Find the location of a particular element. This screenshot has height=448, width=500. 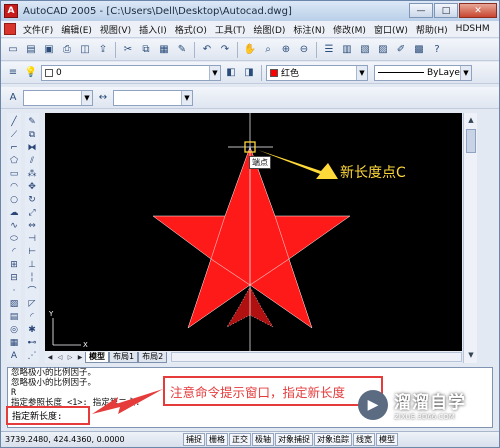

layer-manager-icon: ≡ is located at coordinates (13, 73).